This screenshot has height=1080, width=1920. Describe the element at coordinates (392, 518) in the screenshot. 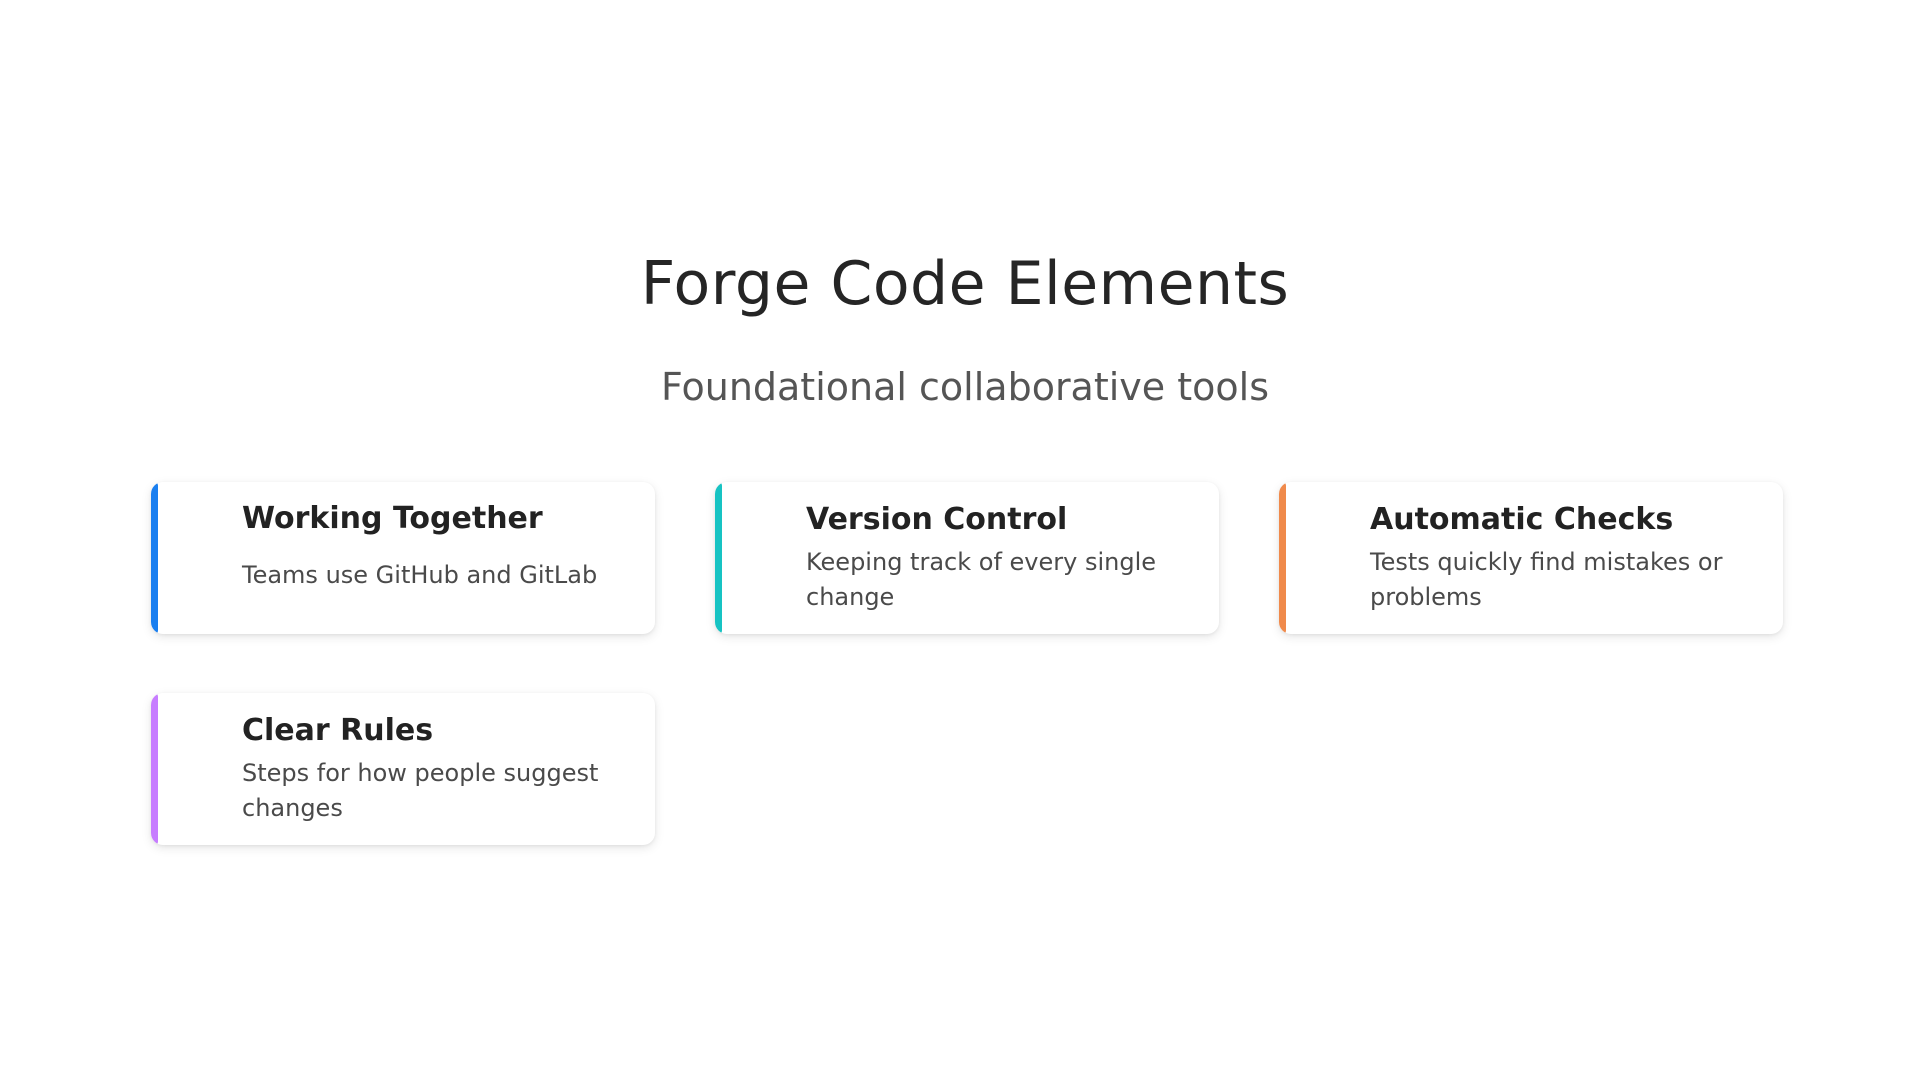

I see `card-title: Working Together` at that location.